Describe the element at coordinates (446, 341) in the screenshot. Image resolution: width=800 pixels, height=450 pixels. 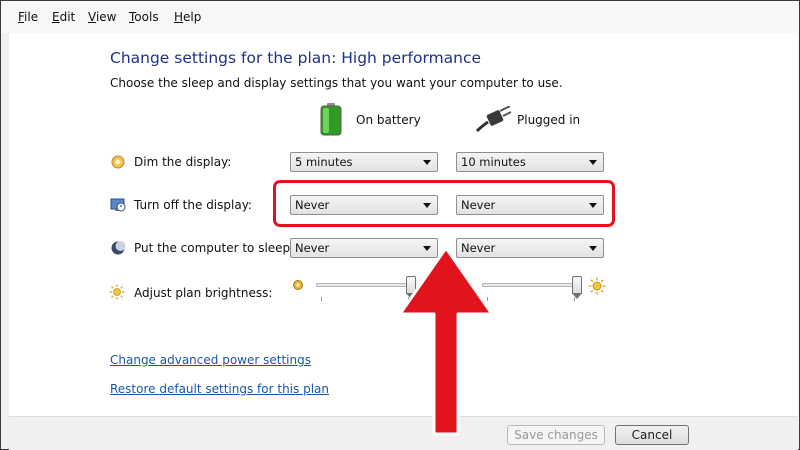
I see `up-arrow-icon` at that location.